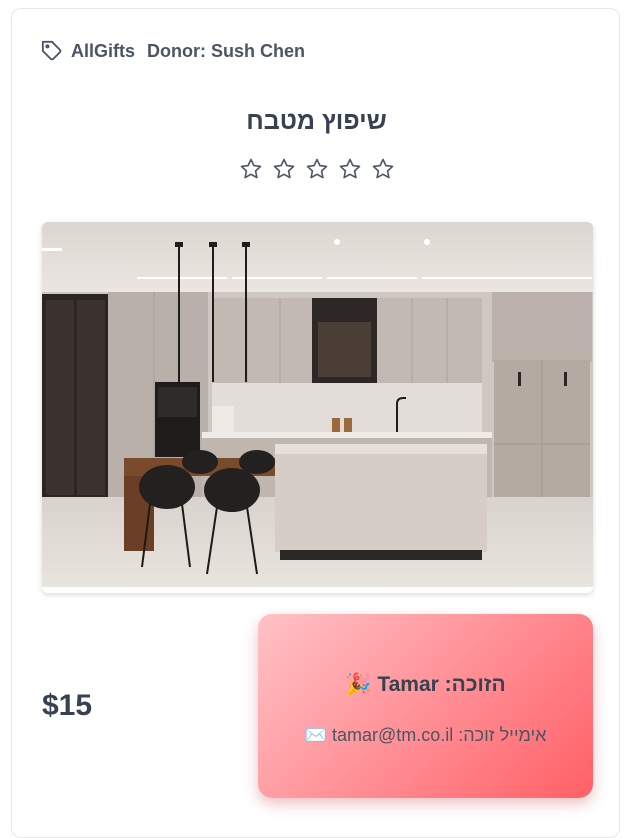  Describe the element at coordinates (358, 684) in the screenshot. I see `party-icon: 🎉` at that location.